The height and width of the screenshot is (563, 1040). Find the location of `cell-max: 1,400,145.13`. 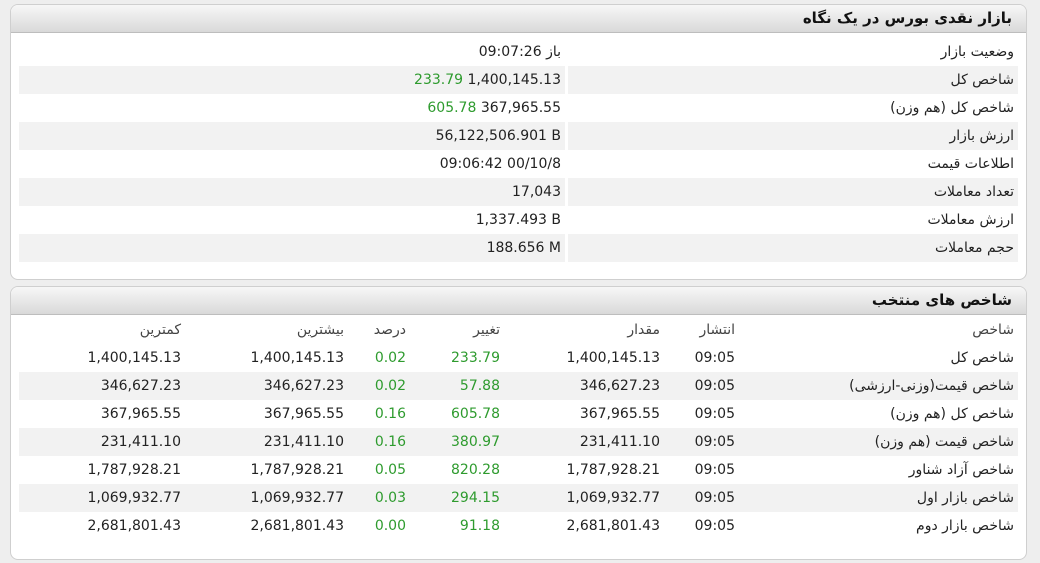

cell-max: 1,400,145.13 is located at coordinates (297, 358).